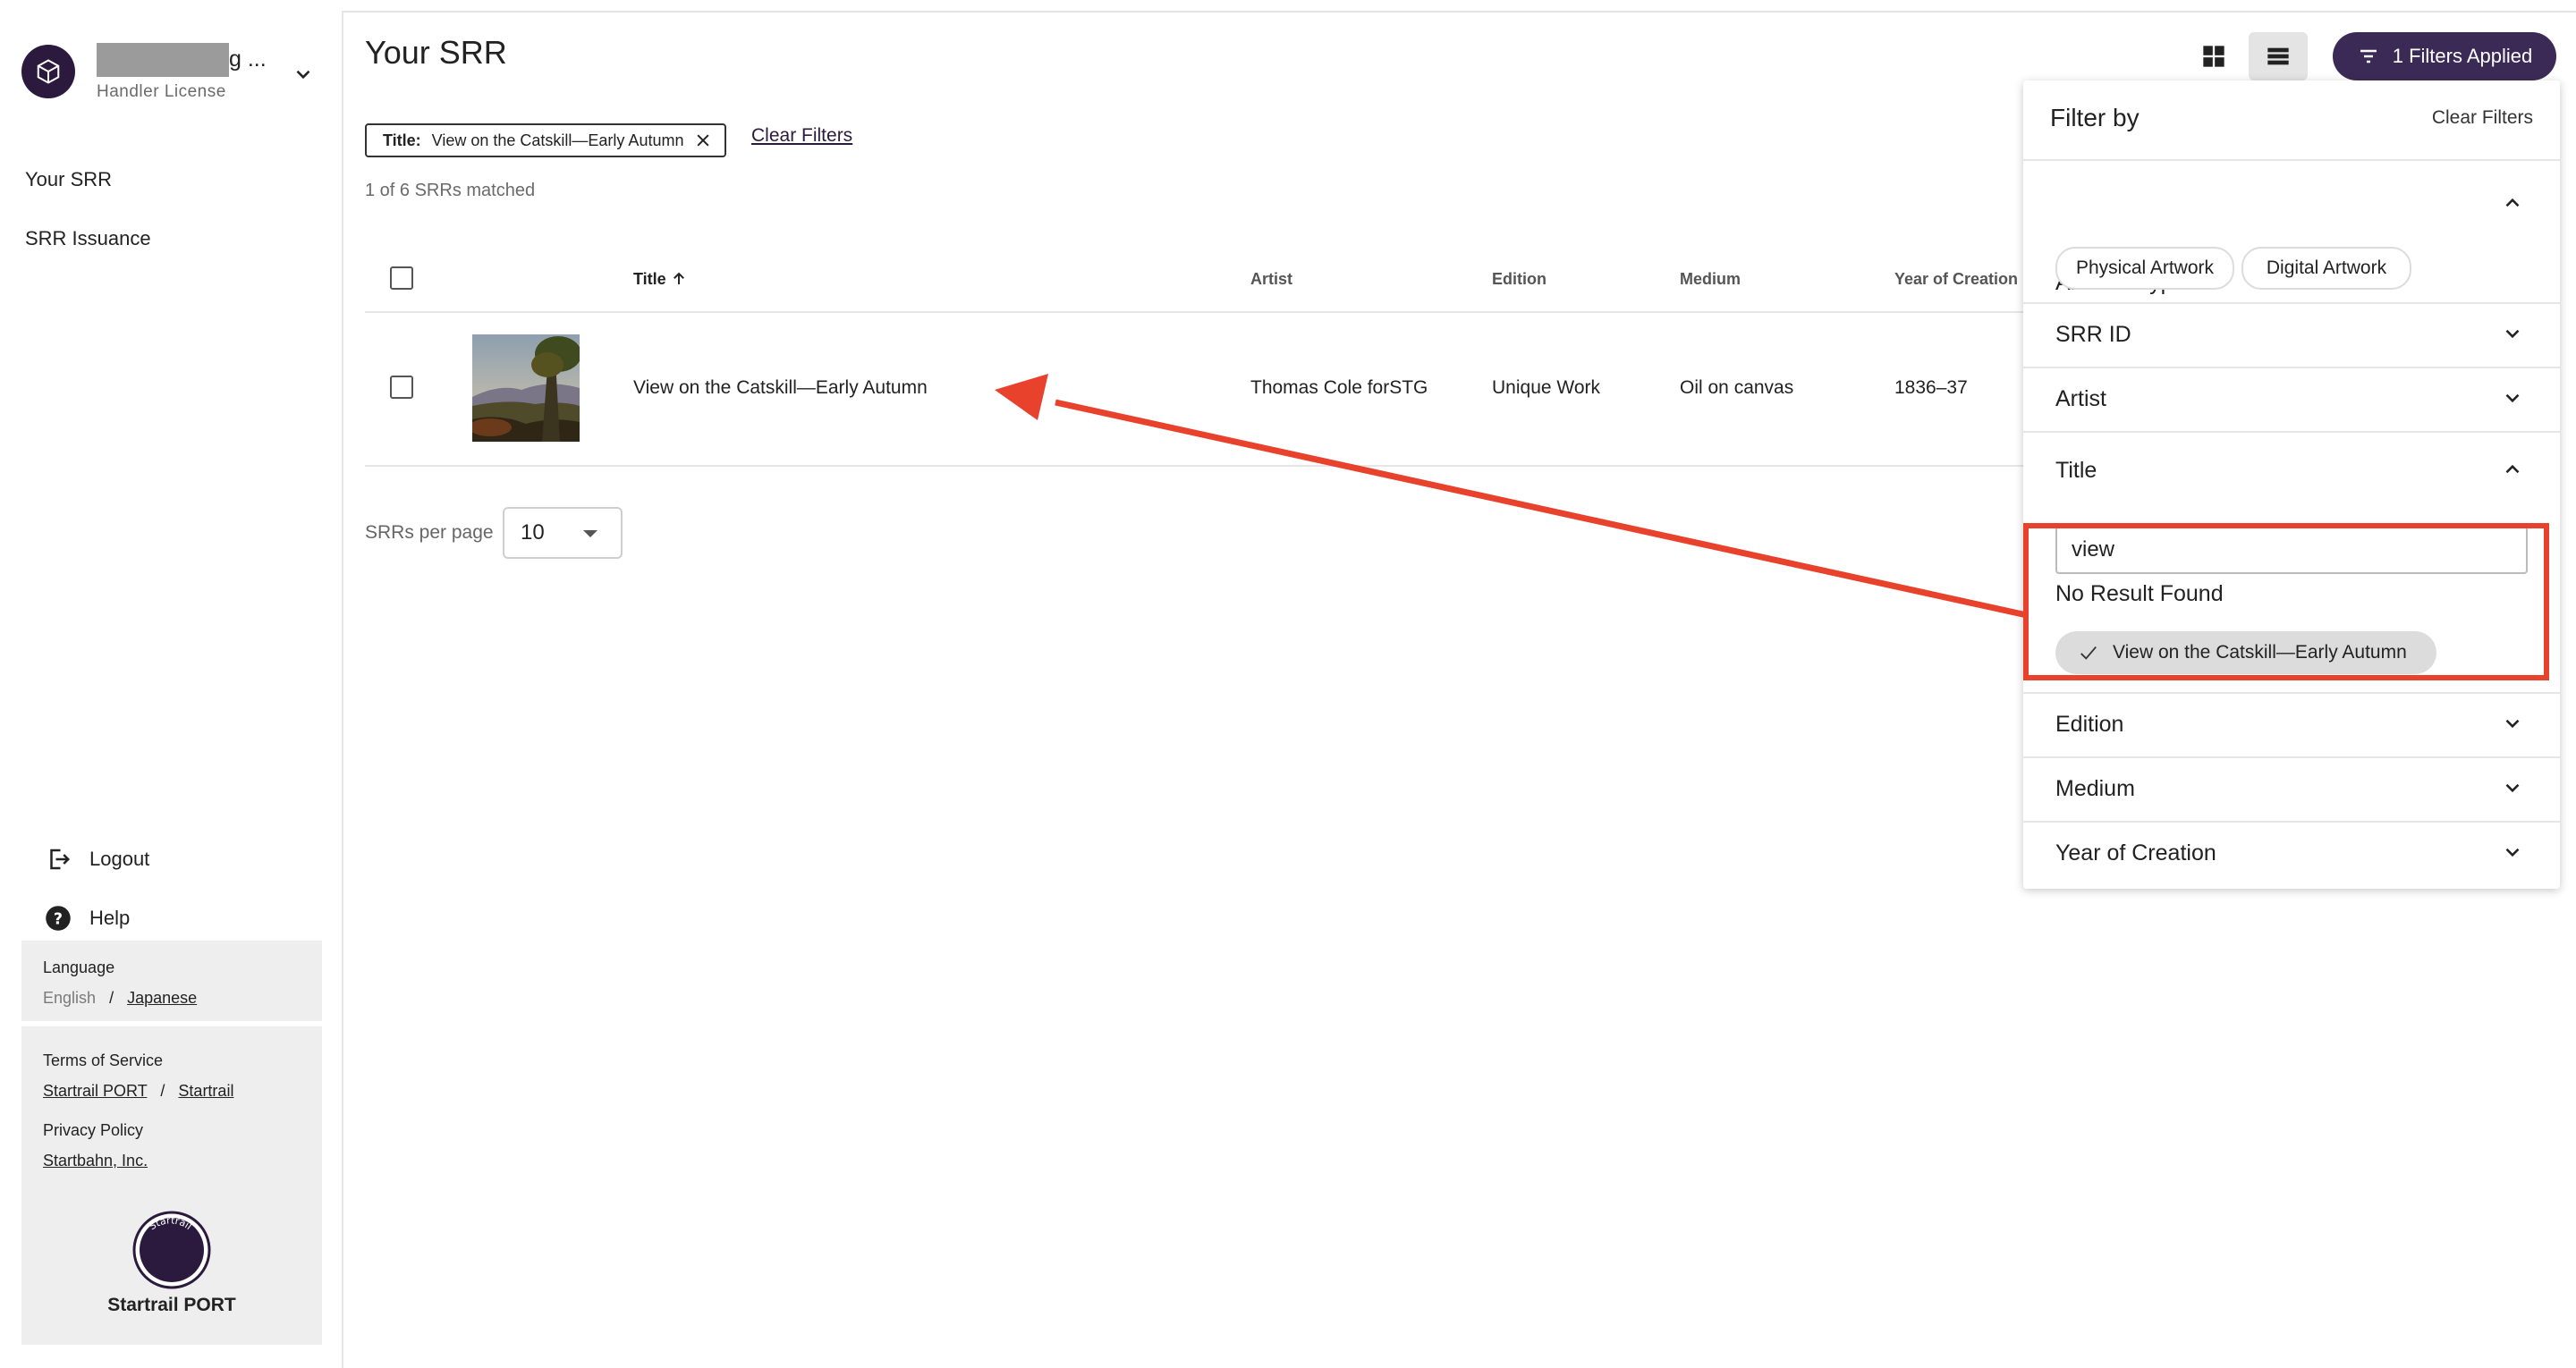  I want to click on filter-section-artist-label: Artist, so click(2080, 398).